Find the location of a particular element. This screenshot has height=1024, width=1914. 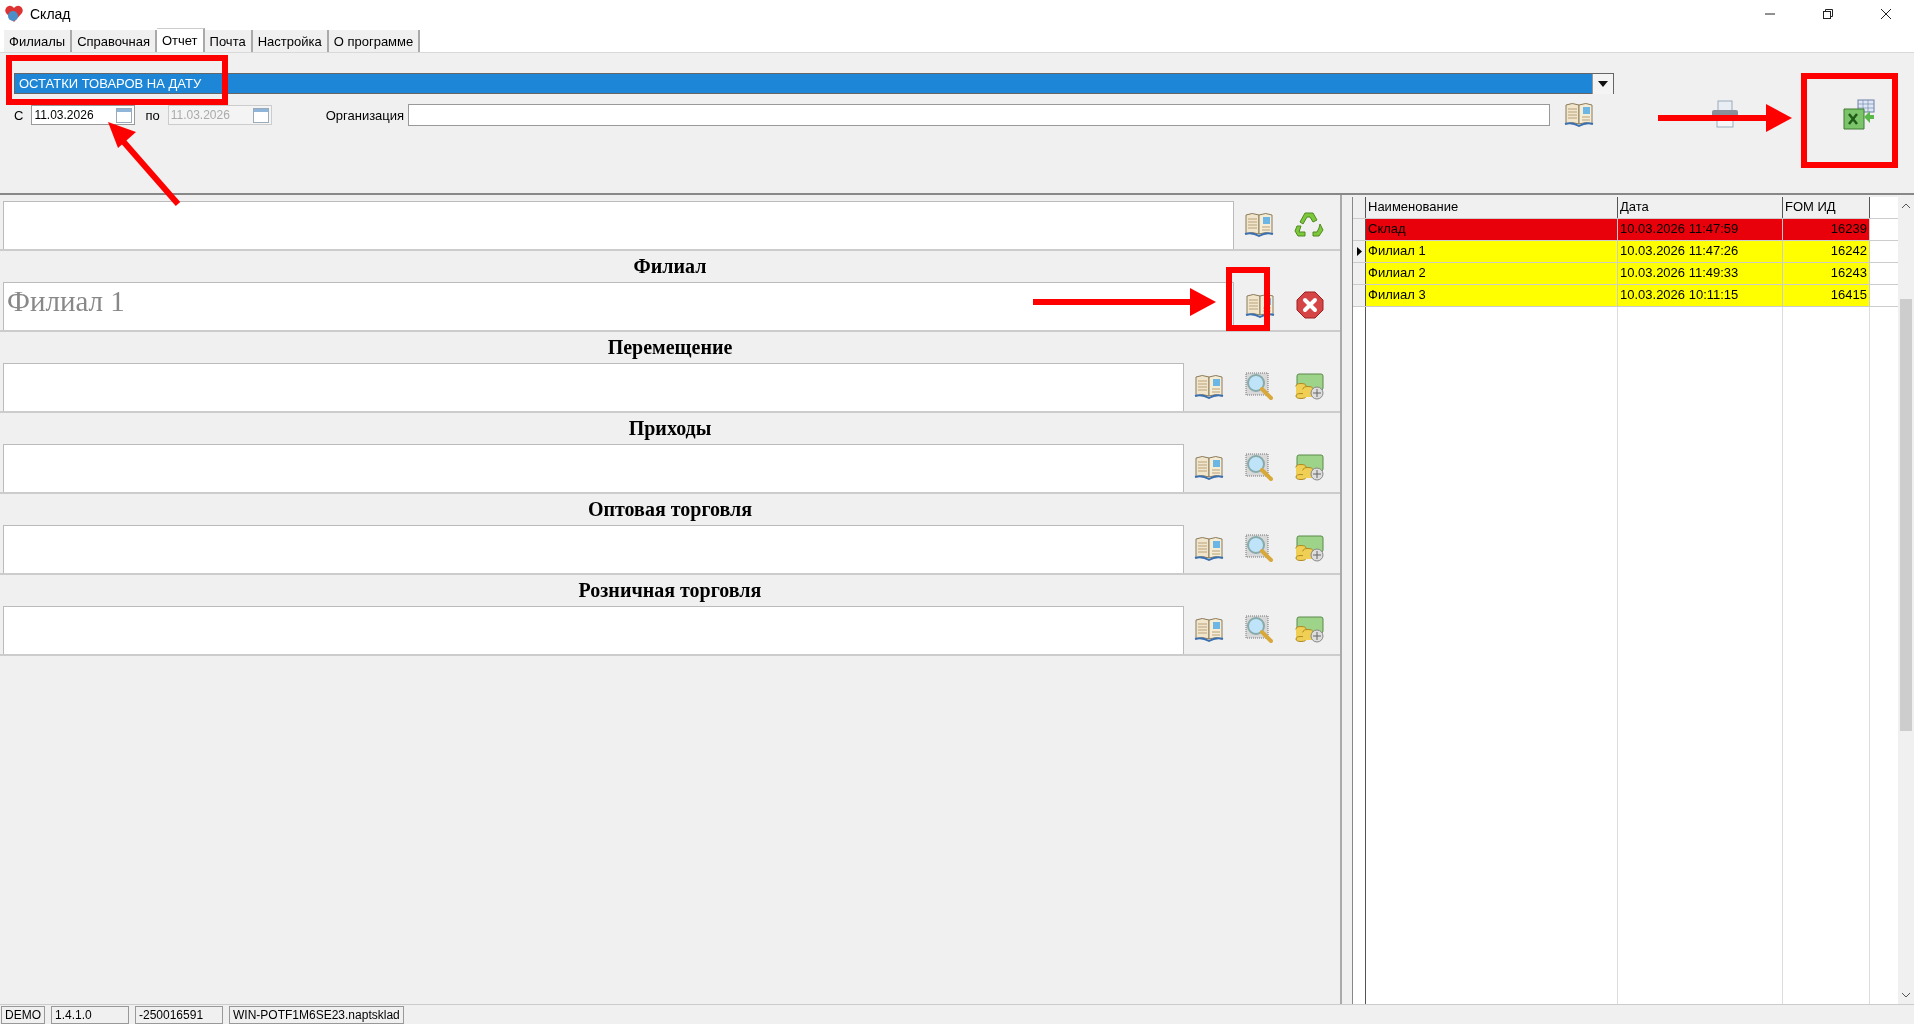

filter-field is located at coordinates (618, 225).